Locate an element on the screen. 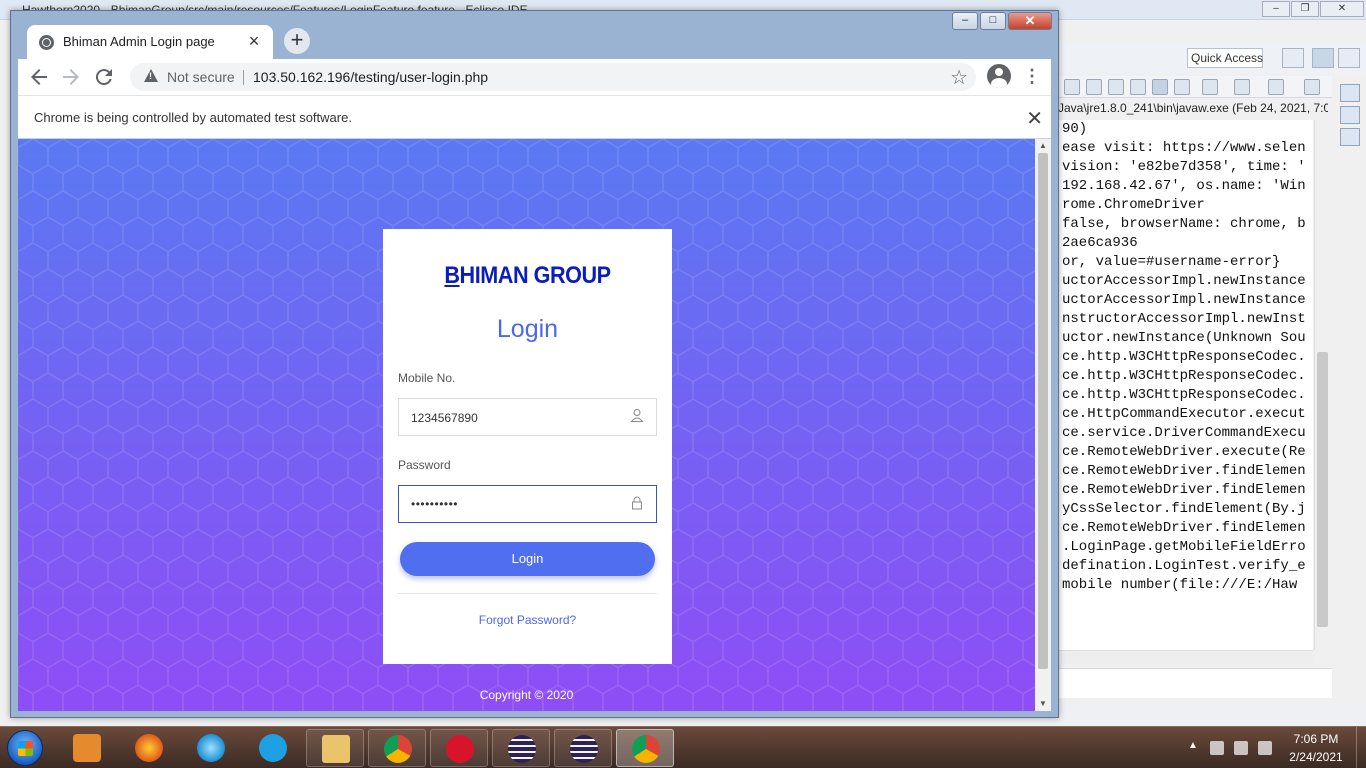  taskbar-opera is located at coordinates (459, 748).